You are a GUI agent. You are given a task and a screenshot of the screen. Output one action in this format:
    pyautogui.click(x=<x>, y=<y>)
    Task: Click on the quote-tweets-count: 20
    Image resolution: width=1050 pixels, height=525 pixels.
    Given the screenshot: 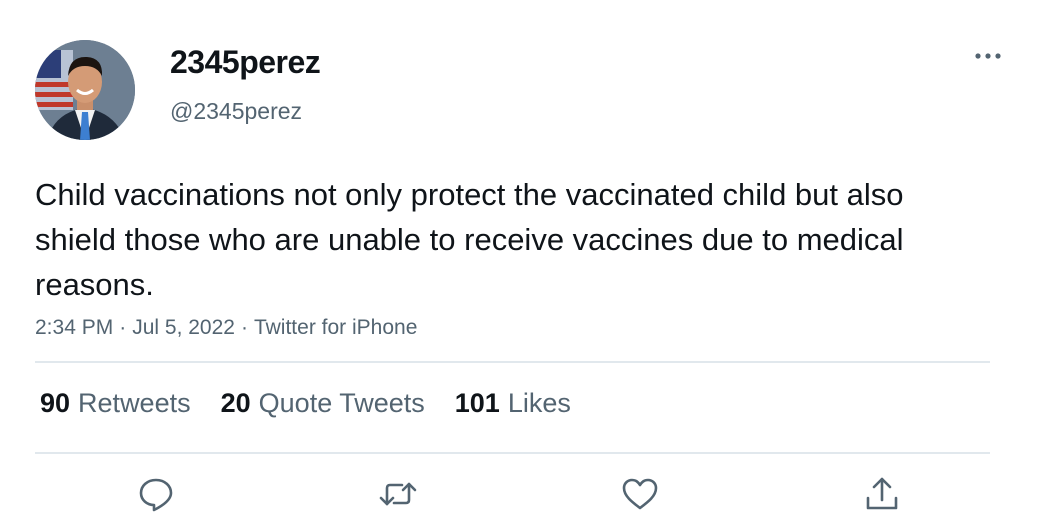 What is the action you would take?
    pyautogui.click(x=235, y=403)
    